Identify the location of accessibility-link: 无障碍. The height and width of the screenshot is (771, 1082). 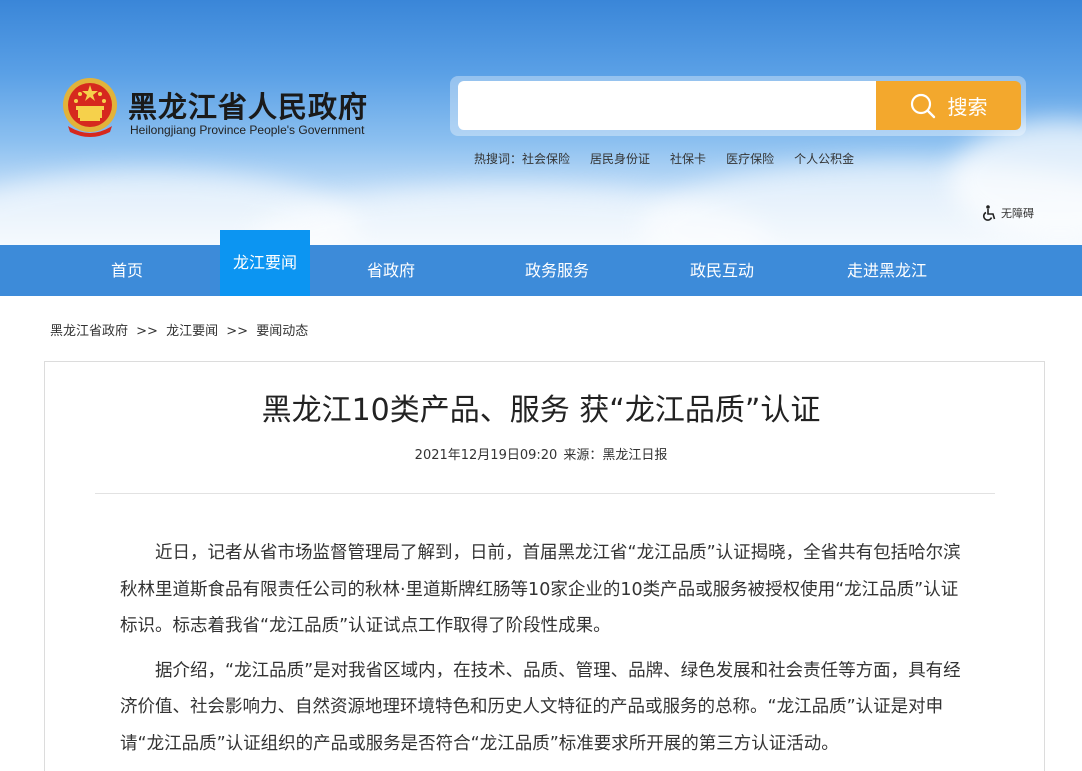
(1008, 213).